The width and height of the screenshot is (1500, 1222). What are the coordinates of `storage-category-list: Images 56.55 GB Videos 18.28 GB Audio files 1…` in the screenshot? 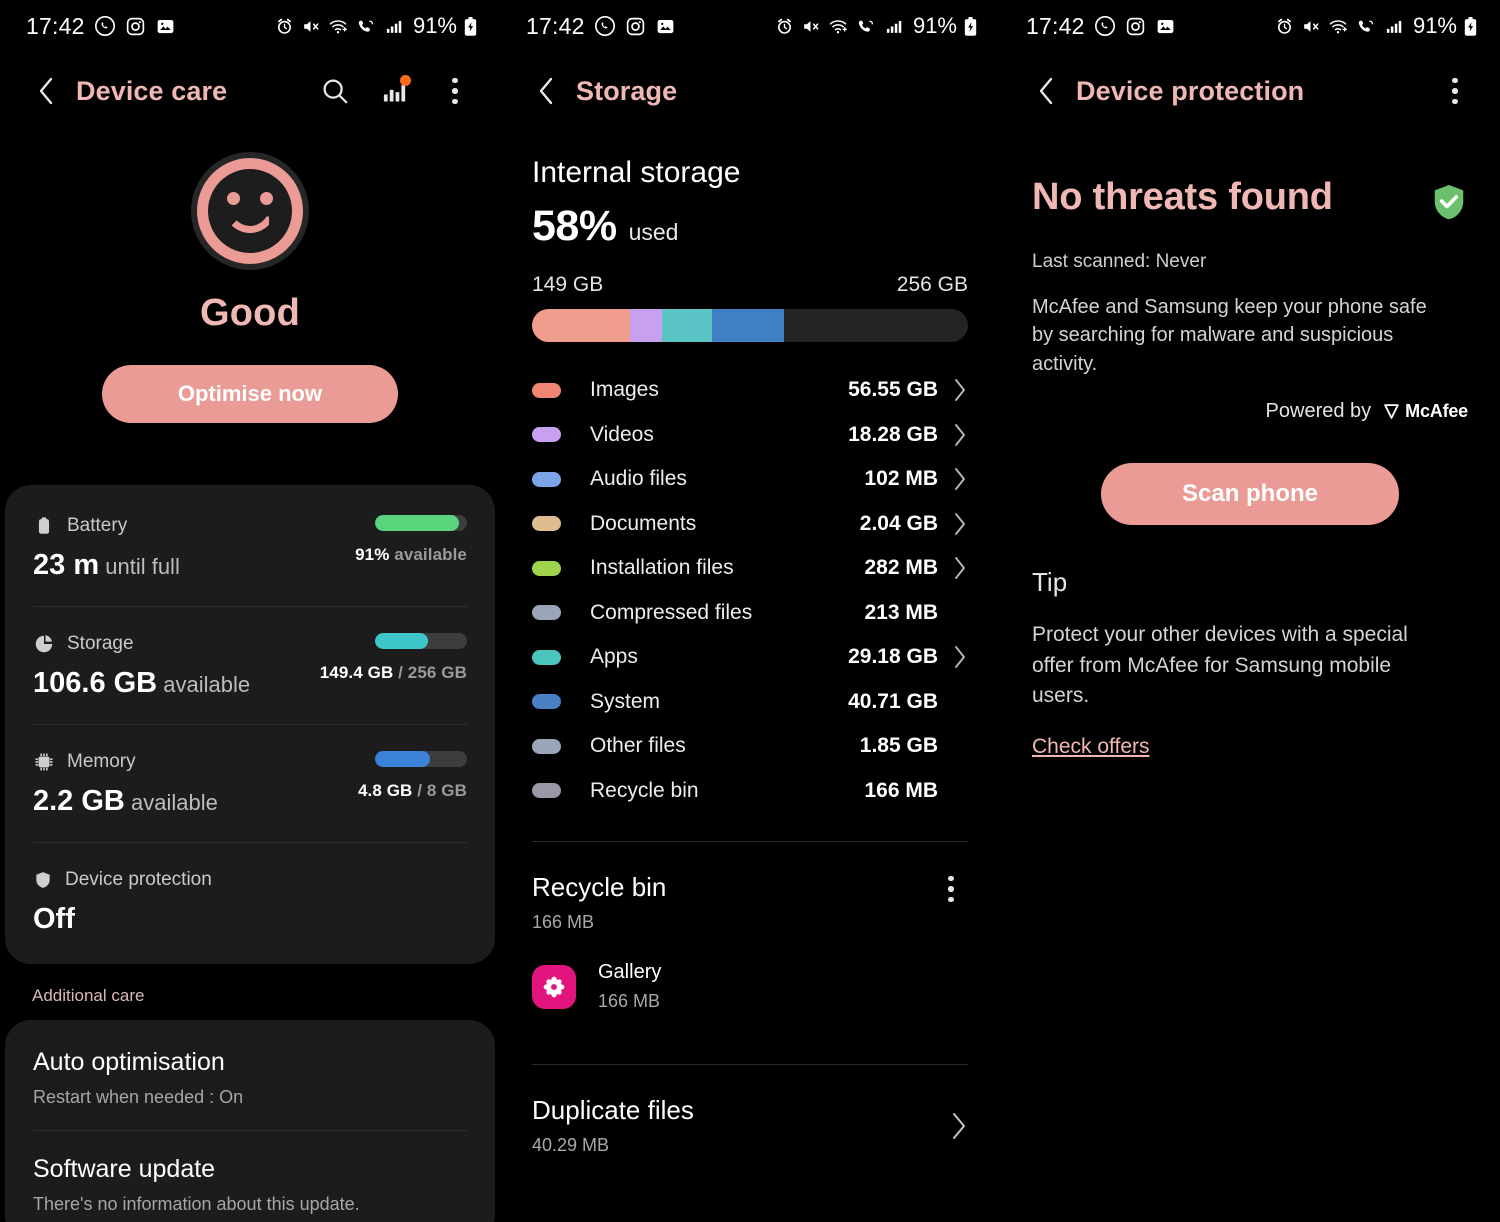 It's located at (750, 590).